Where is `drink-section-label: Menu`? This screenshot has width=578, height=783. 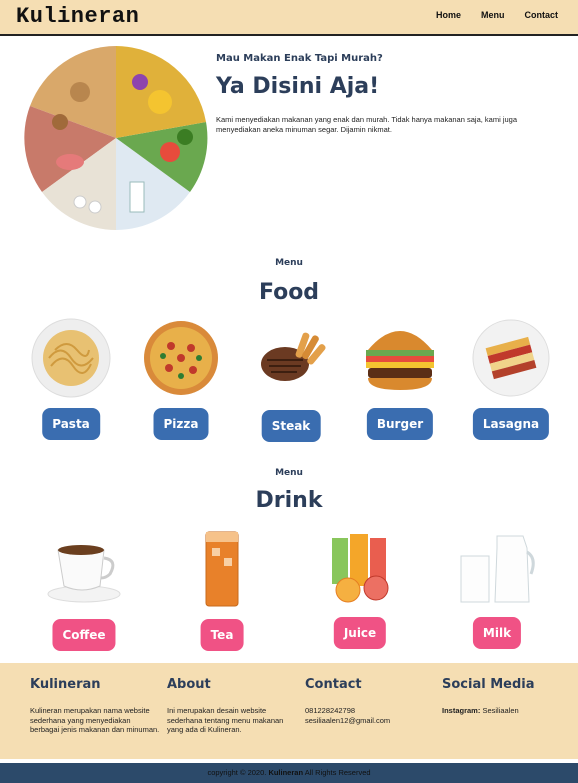
drink-section-label: Menu is located at coordinates (289, 473).